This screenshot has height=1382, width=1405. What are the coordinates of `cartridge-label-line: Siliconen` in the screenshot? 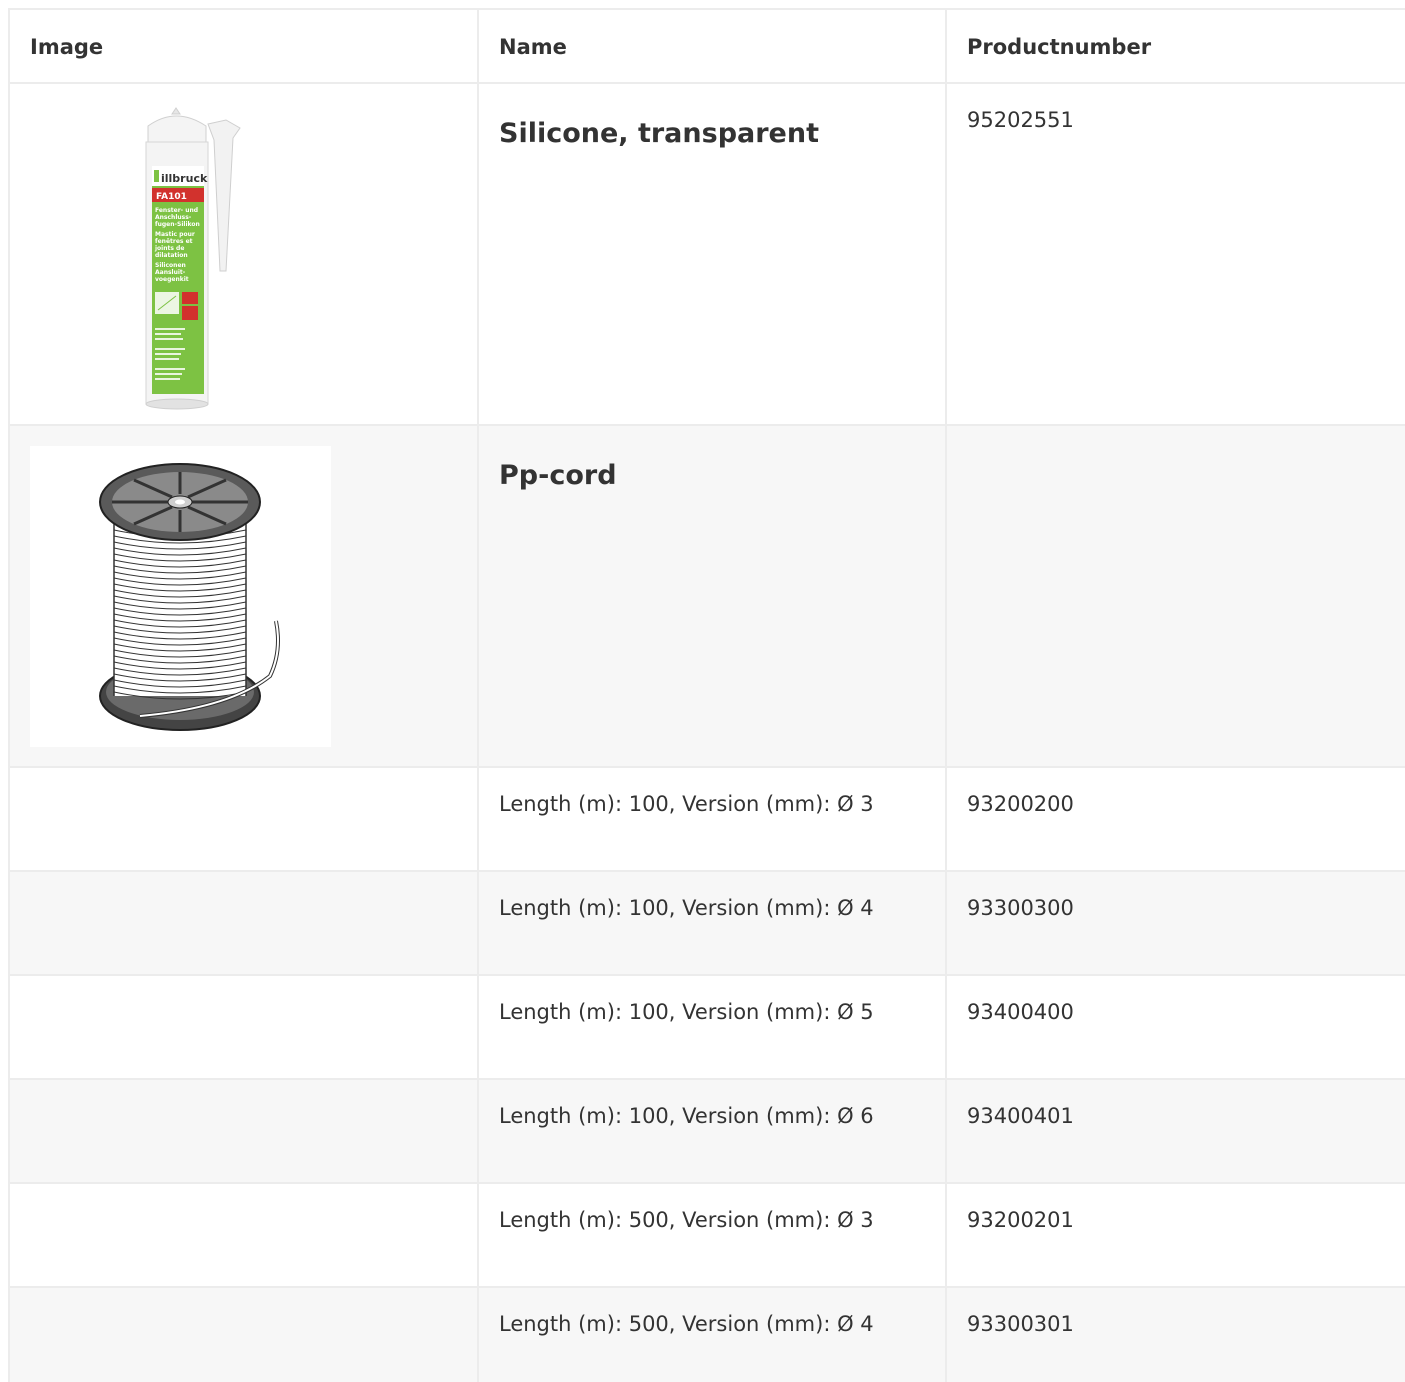 It's located at (170, 265).